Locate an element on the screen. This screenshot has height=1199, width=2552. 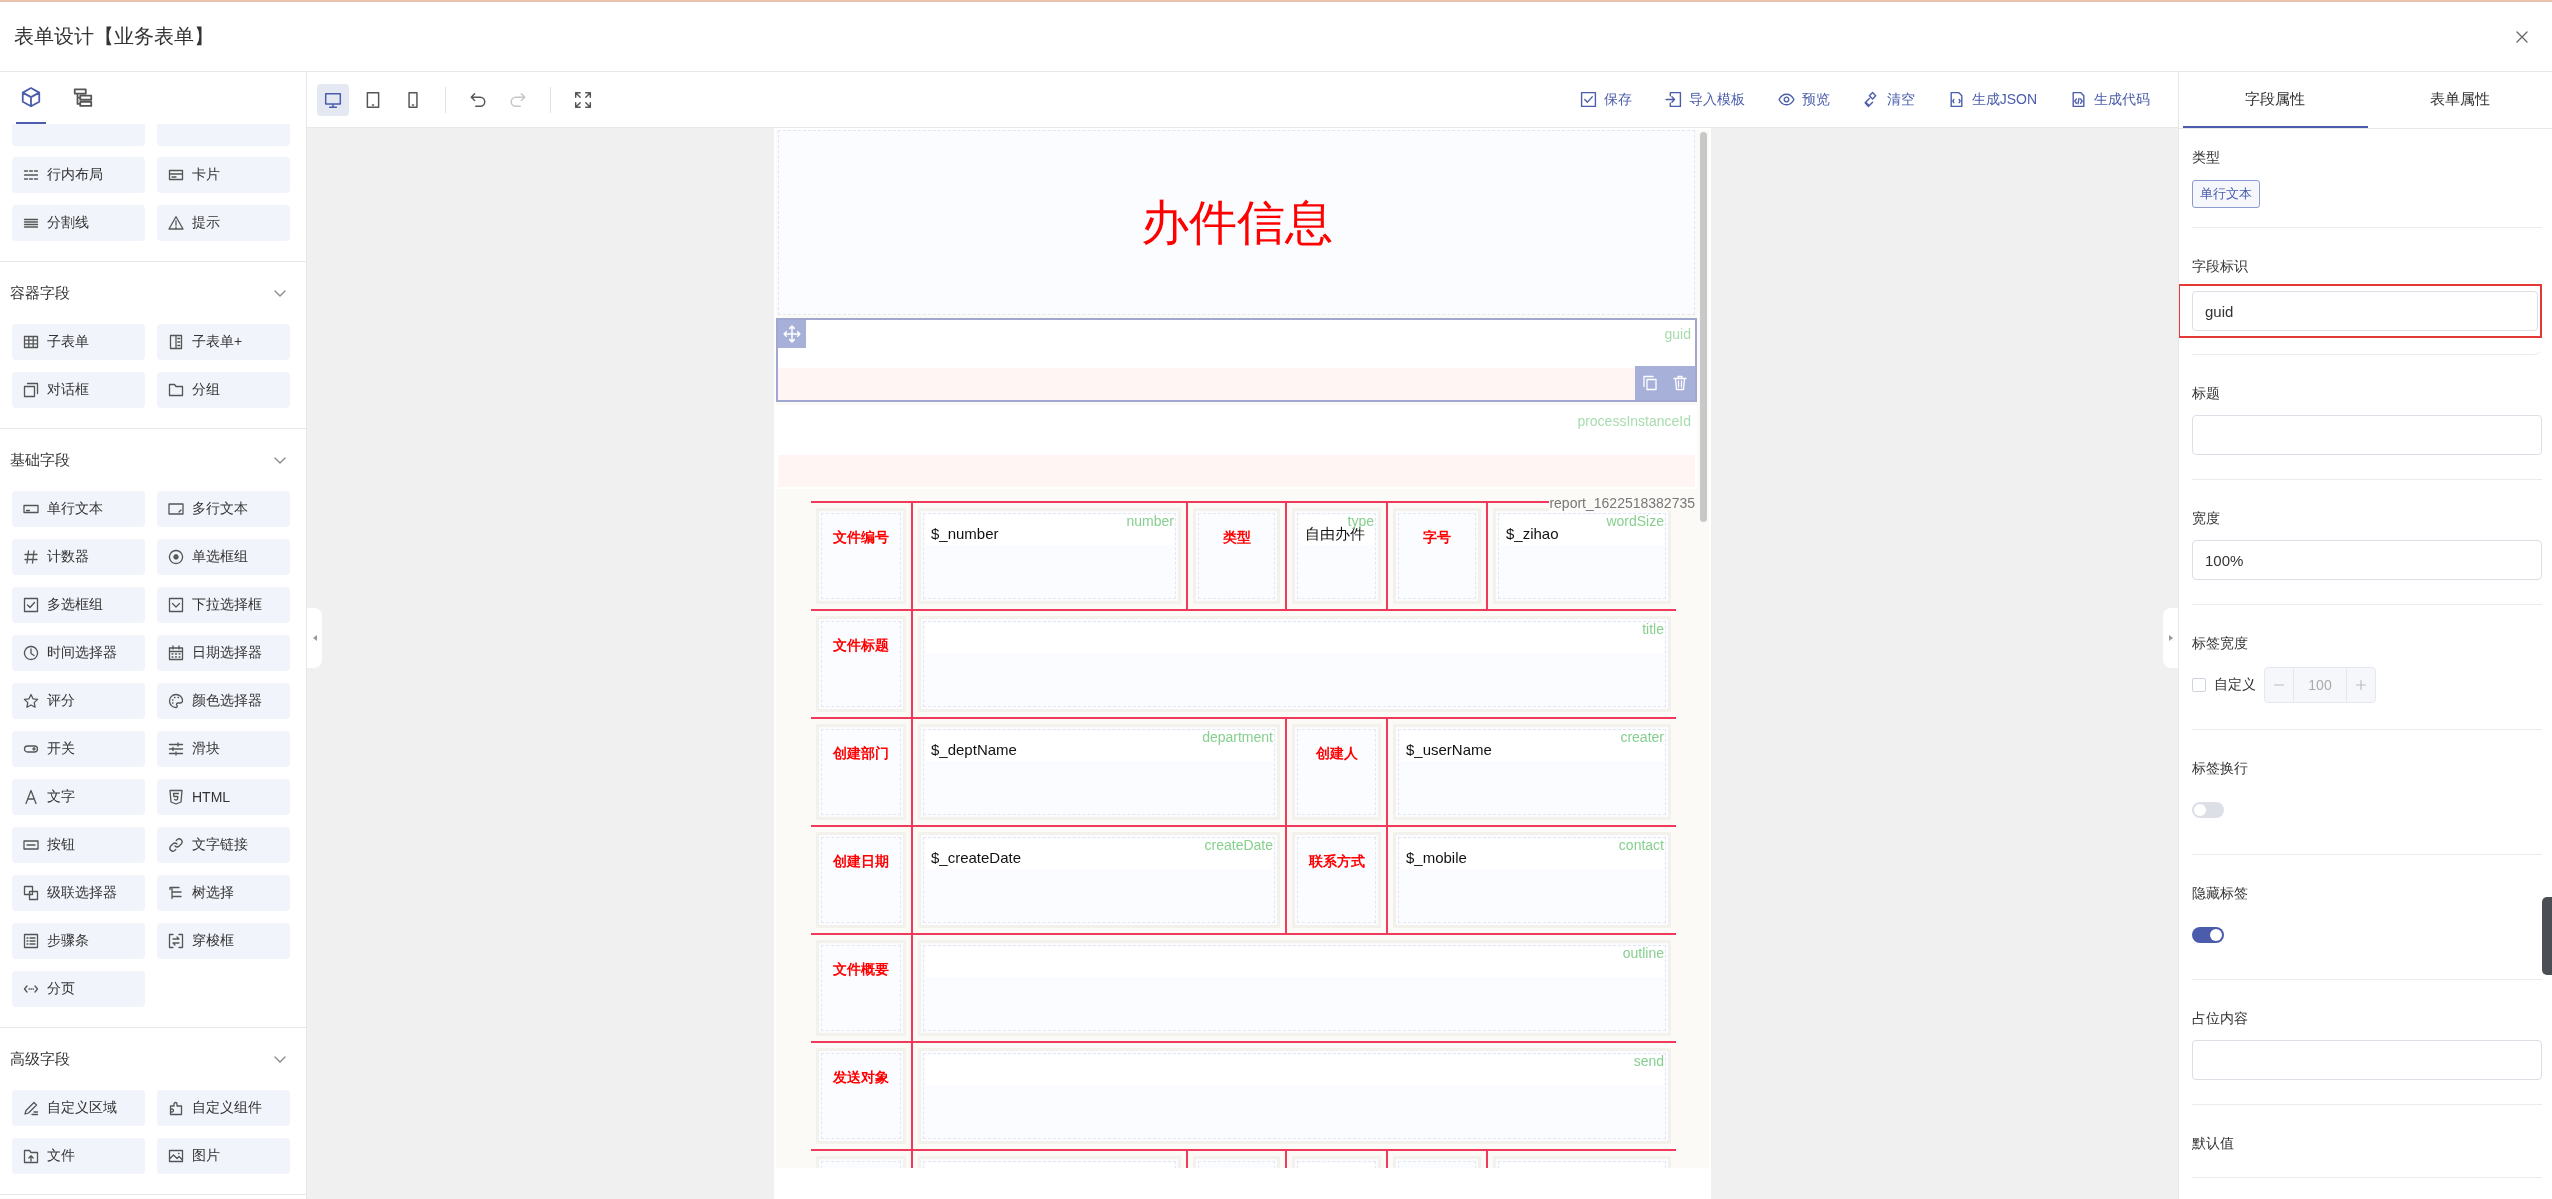
property-label: 标题 is located at coordinates (2206, 393).